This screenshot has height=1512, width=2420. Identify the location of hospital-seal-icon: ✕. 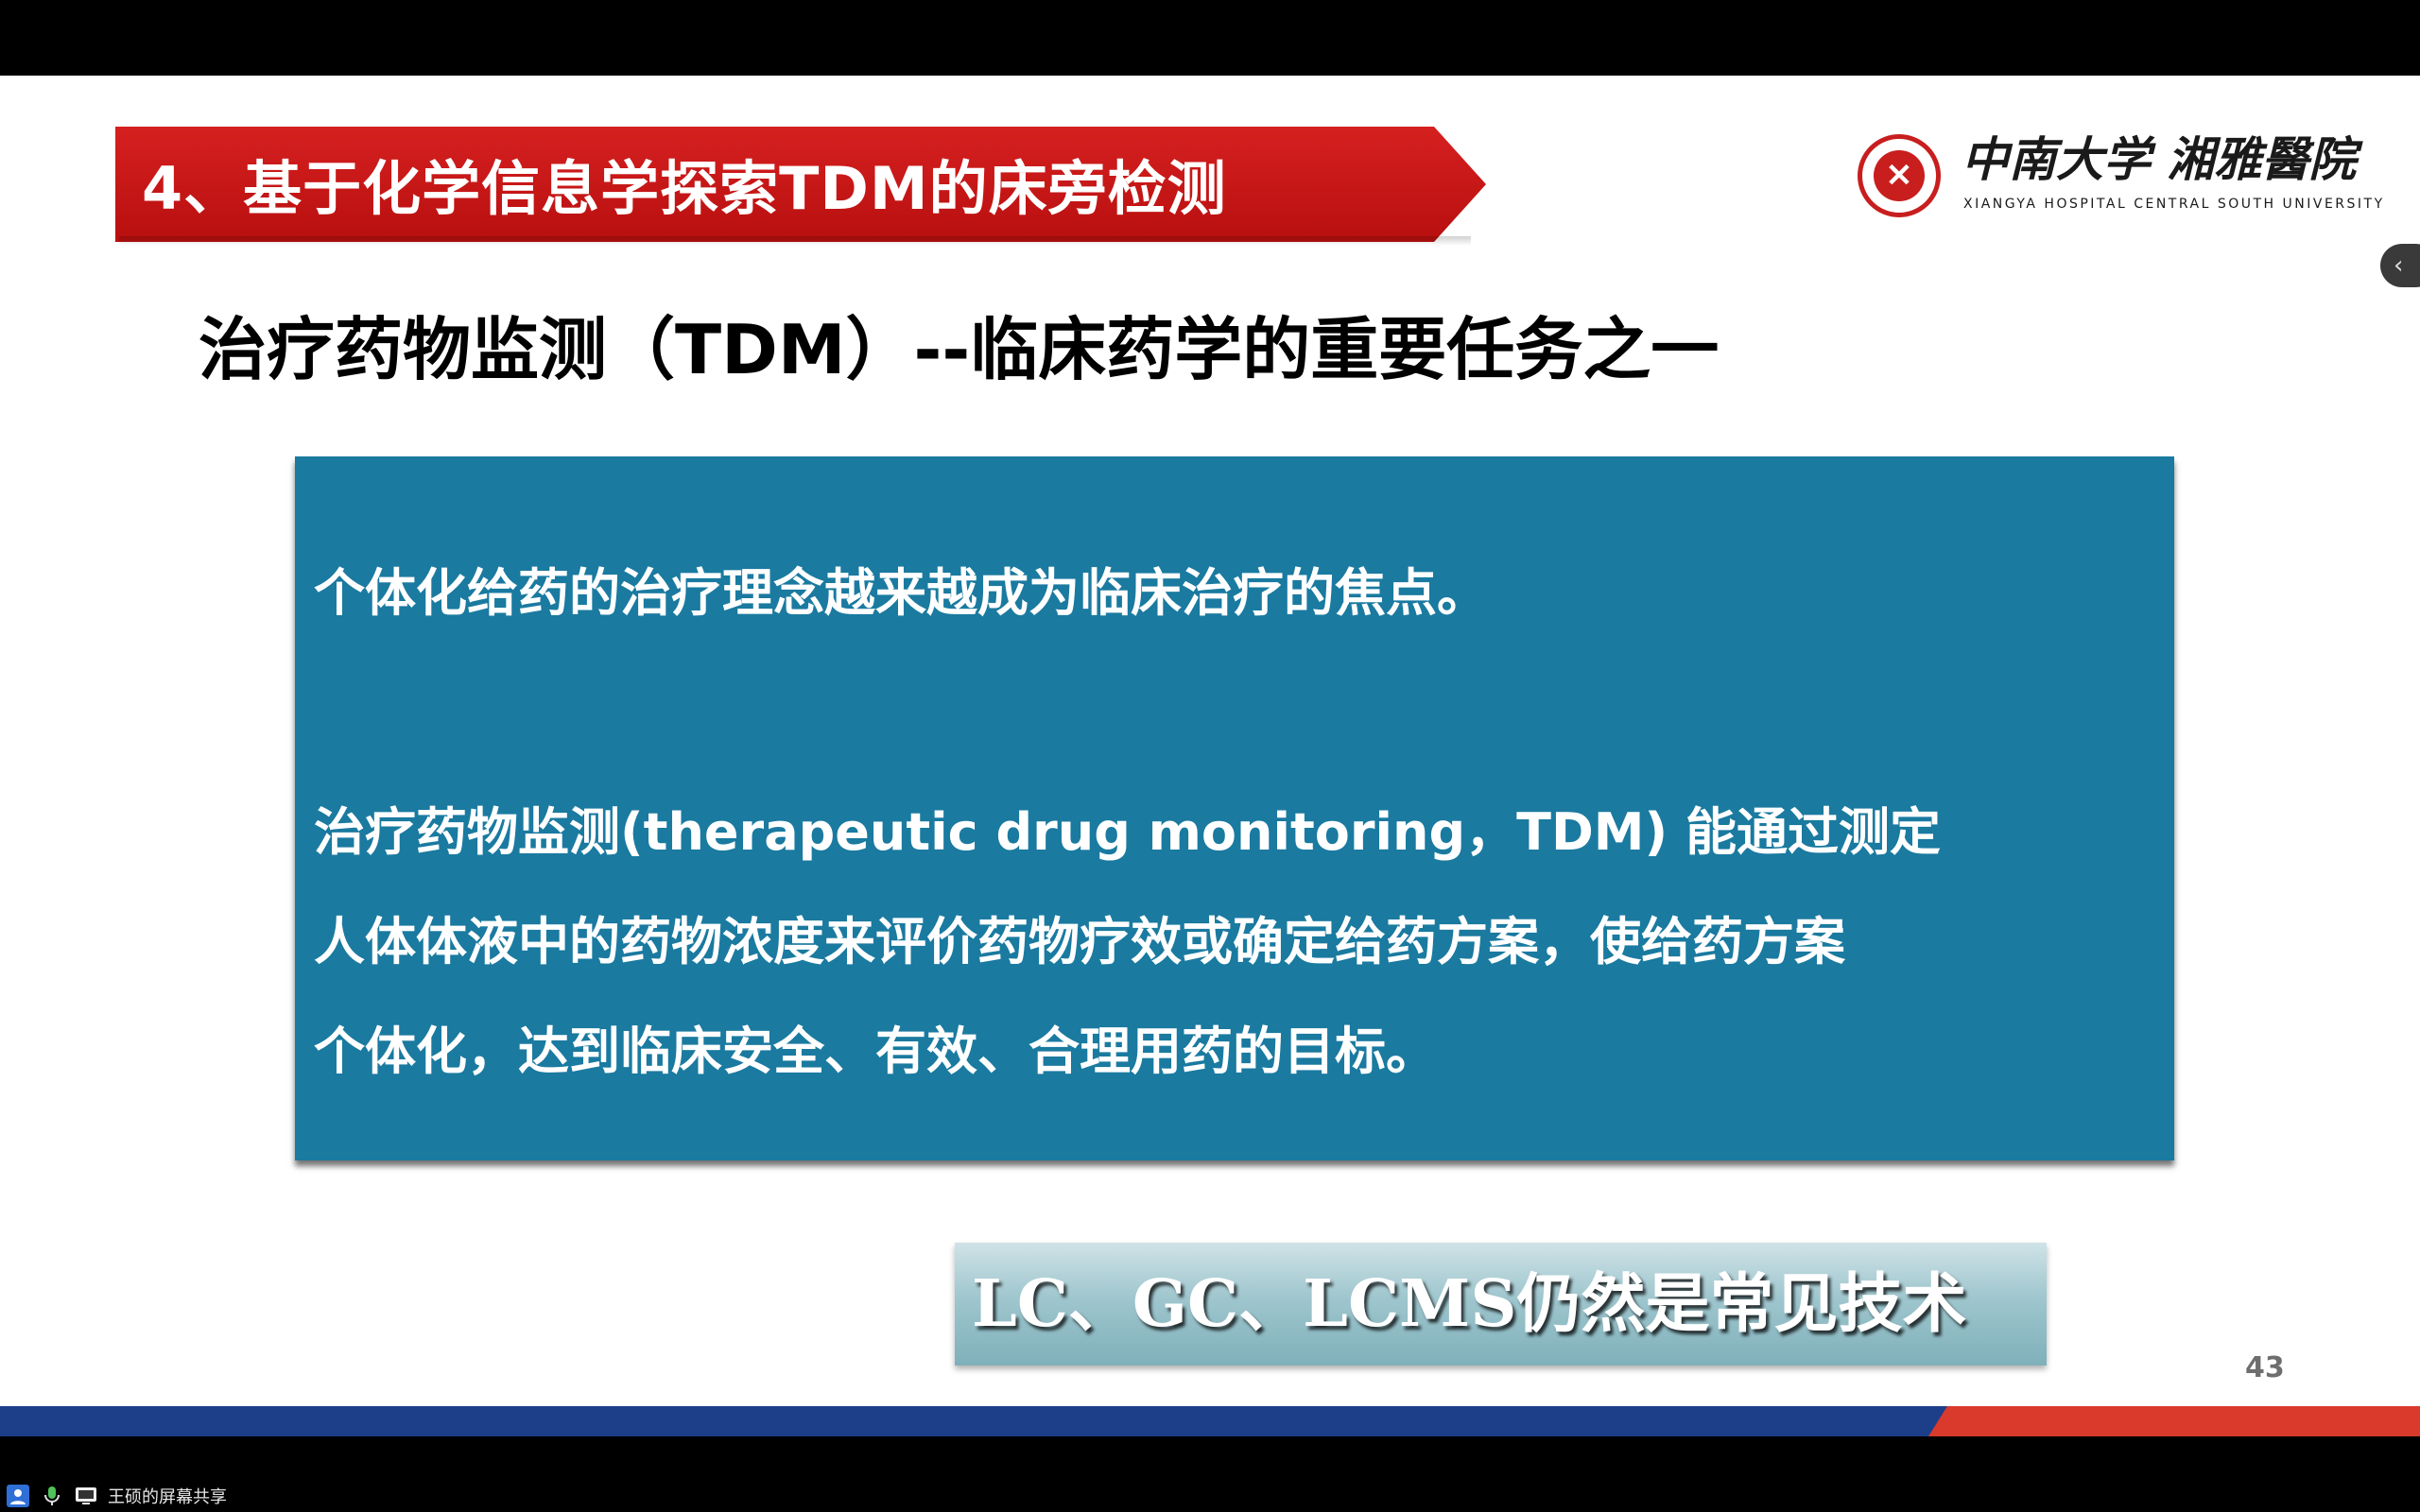
(1900, 175).